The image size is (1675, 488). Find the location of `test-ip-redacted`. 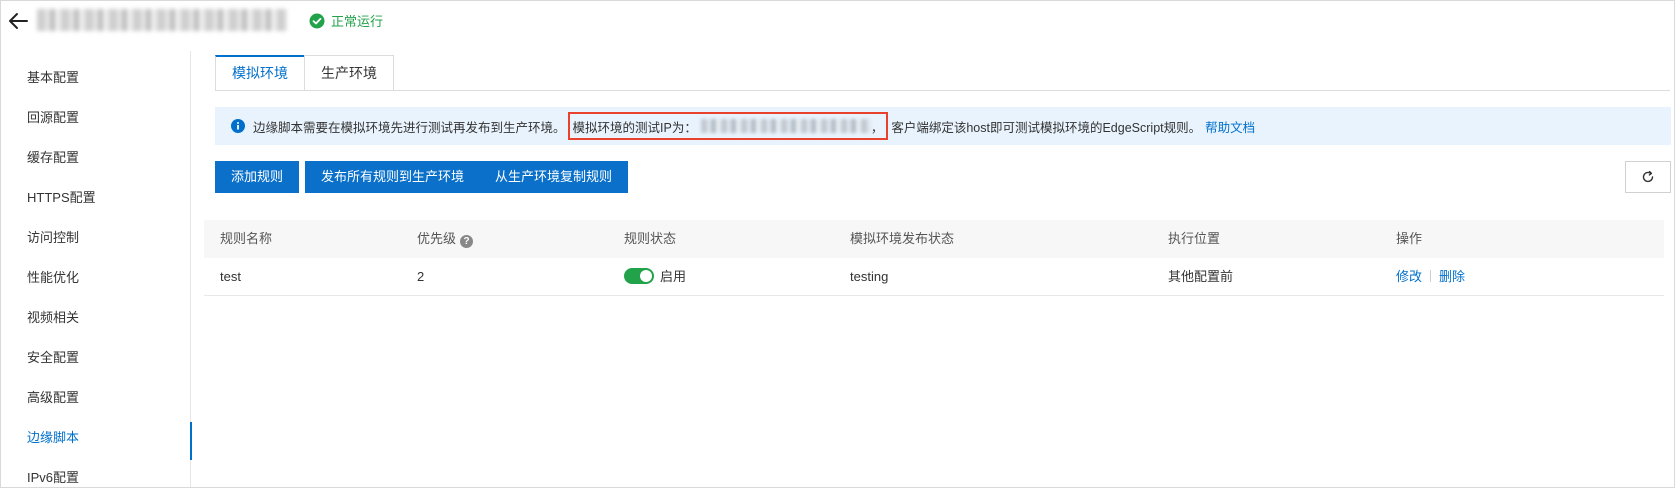

test-ip-redacted is located at coordinates (785, 126).